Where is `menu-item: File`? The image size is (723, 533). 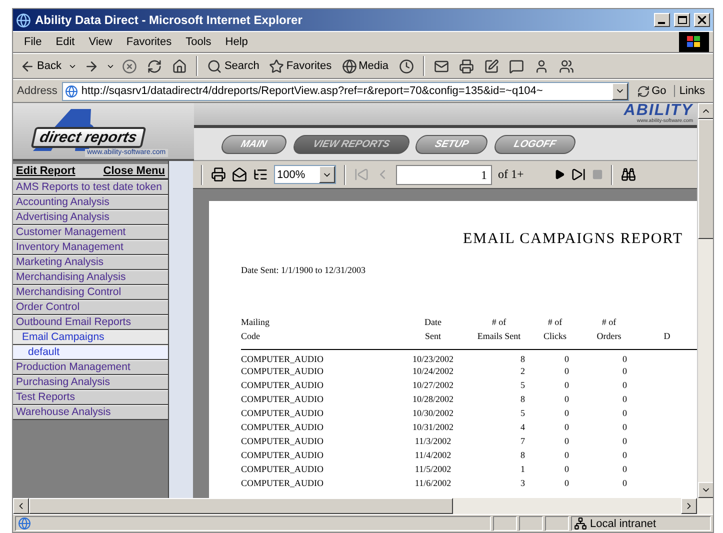
menu-item: File is located at coordinates (33, 42).